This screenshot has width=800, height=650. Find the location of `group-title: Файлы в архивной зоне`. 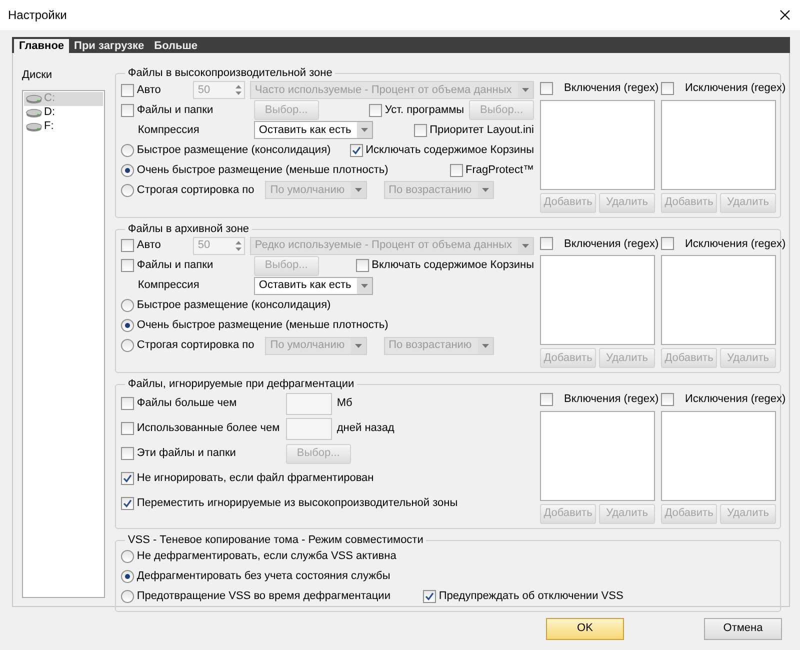

group-title: Файлы в архивной зоне is located at coordinates (188, 229).